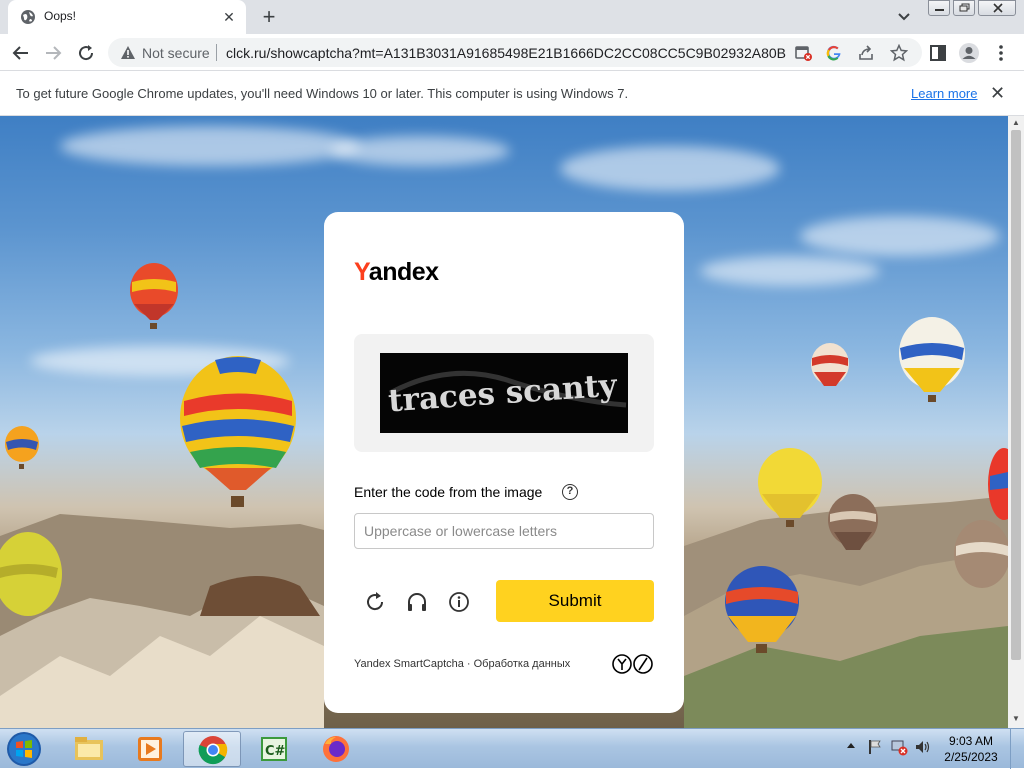  What do you see at coordinates (229, 17) in the screenshot?
I see `tab-close-icon: ✕` at bounding box center [229, 17].